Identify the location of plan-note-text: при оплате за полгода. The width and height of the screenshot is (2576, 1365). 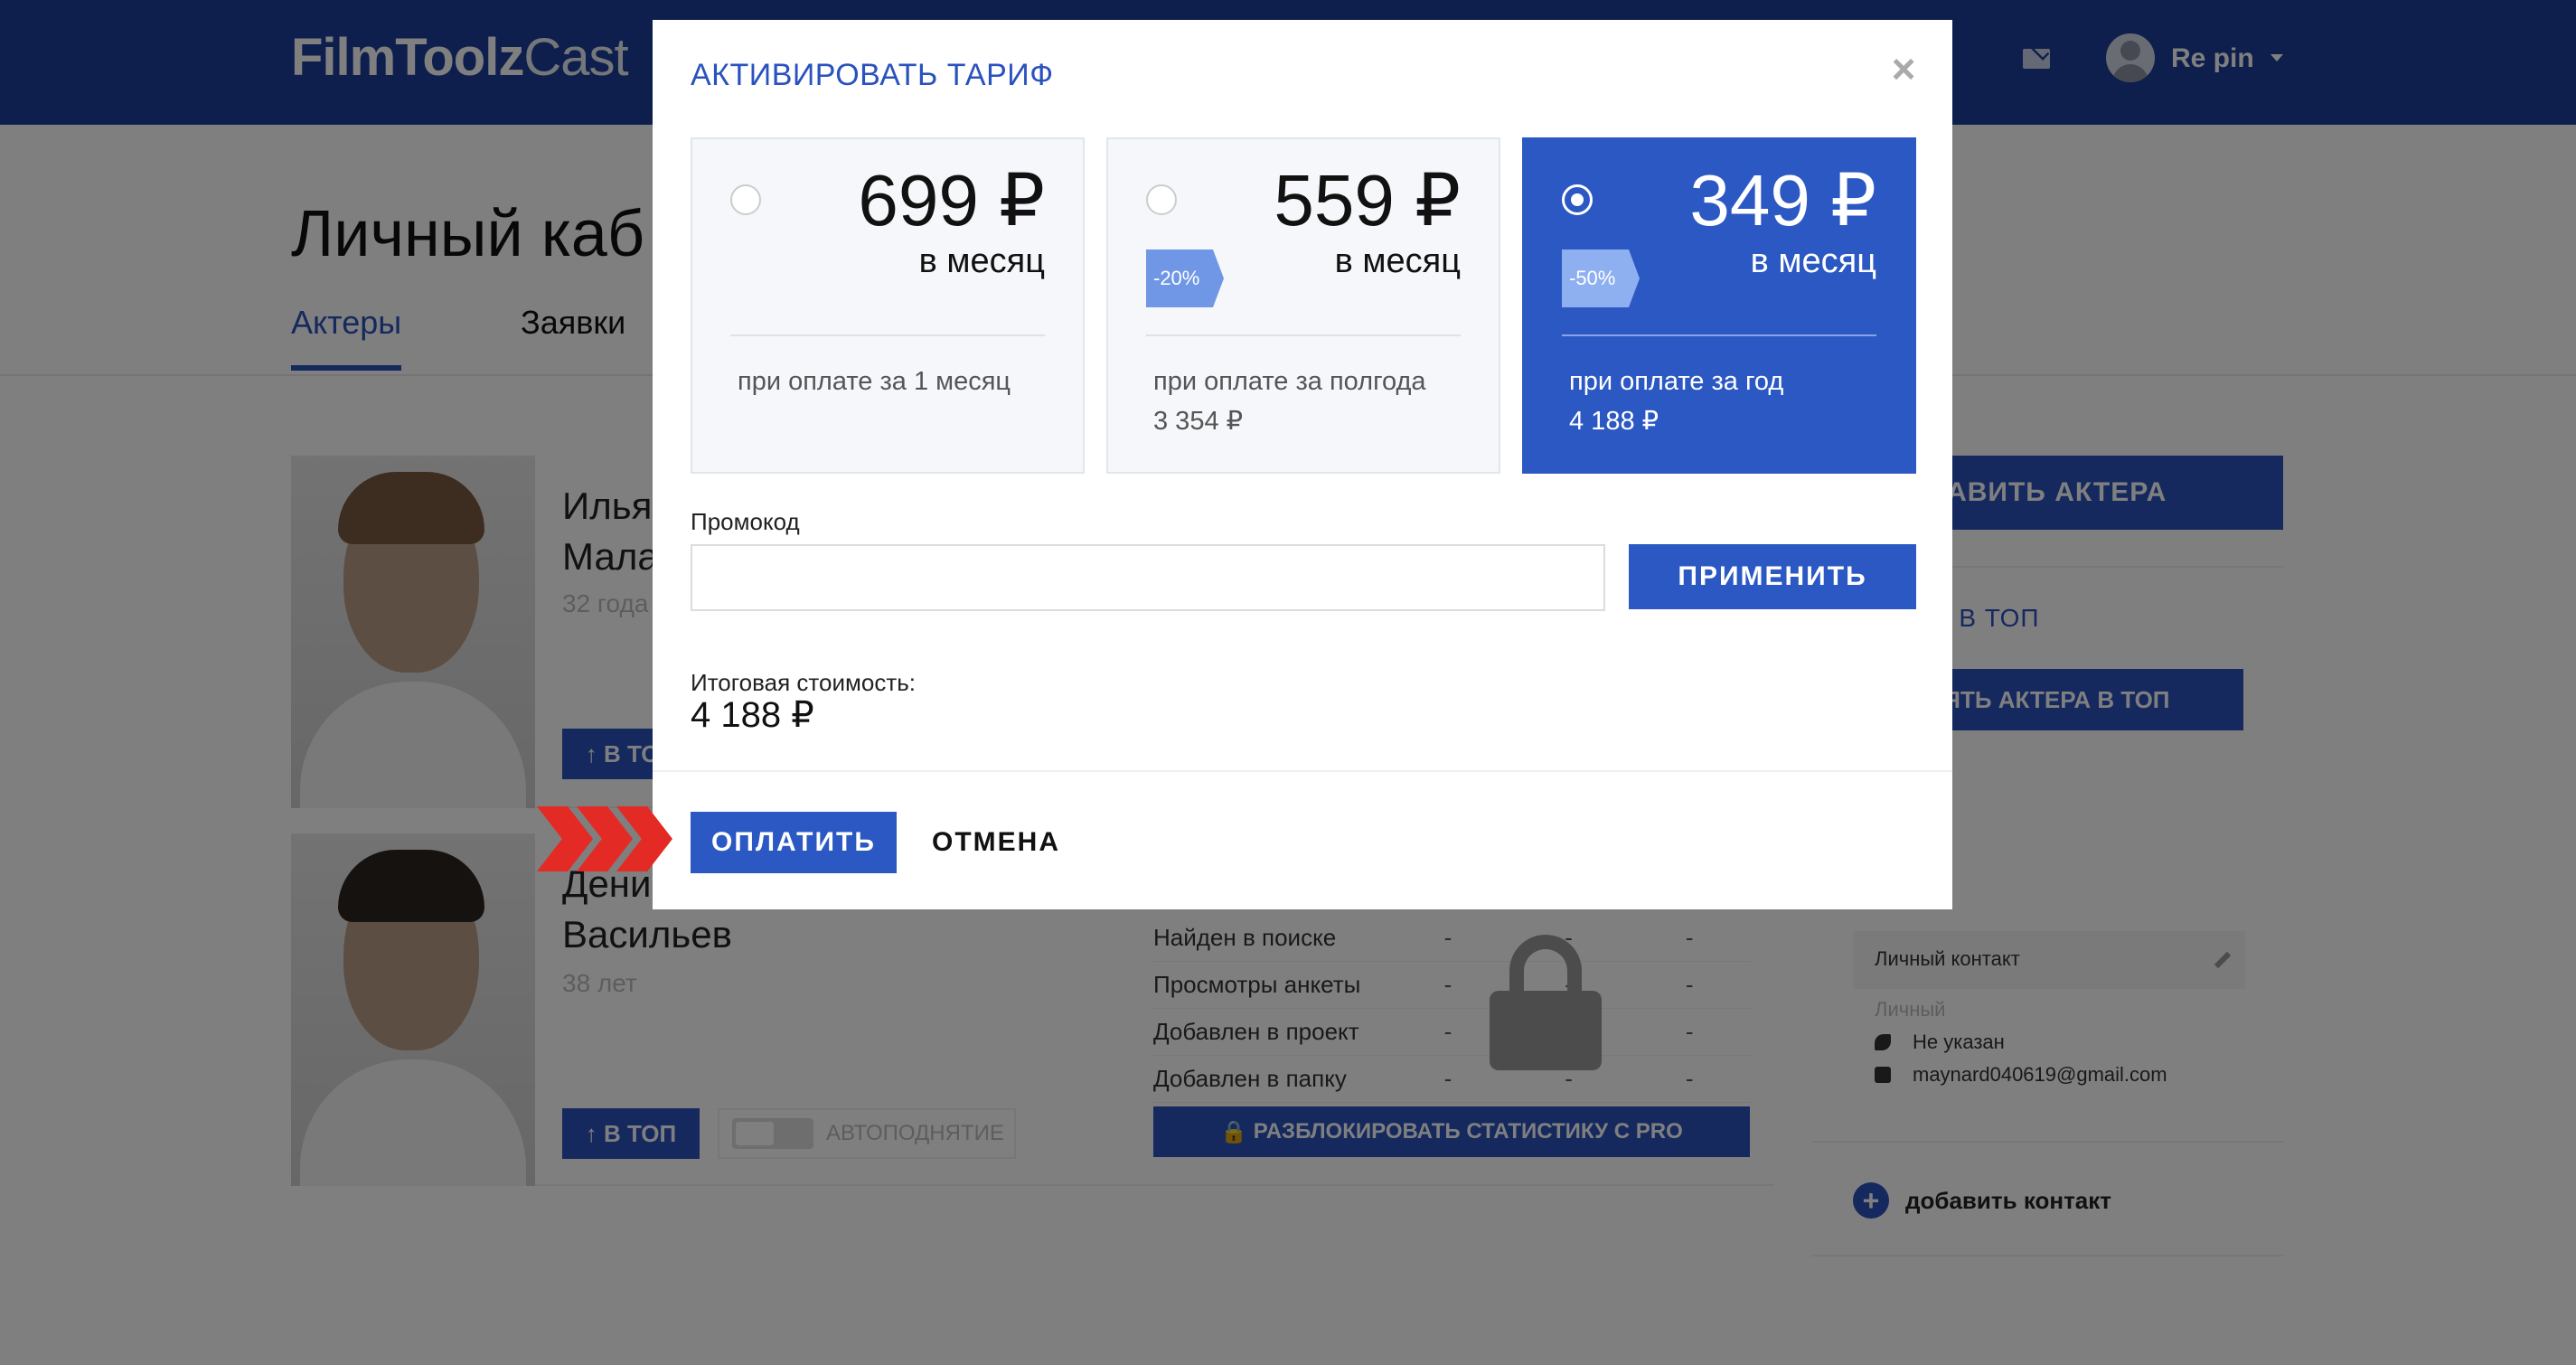
(1289, 381).